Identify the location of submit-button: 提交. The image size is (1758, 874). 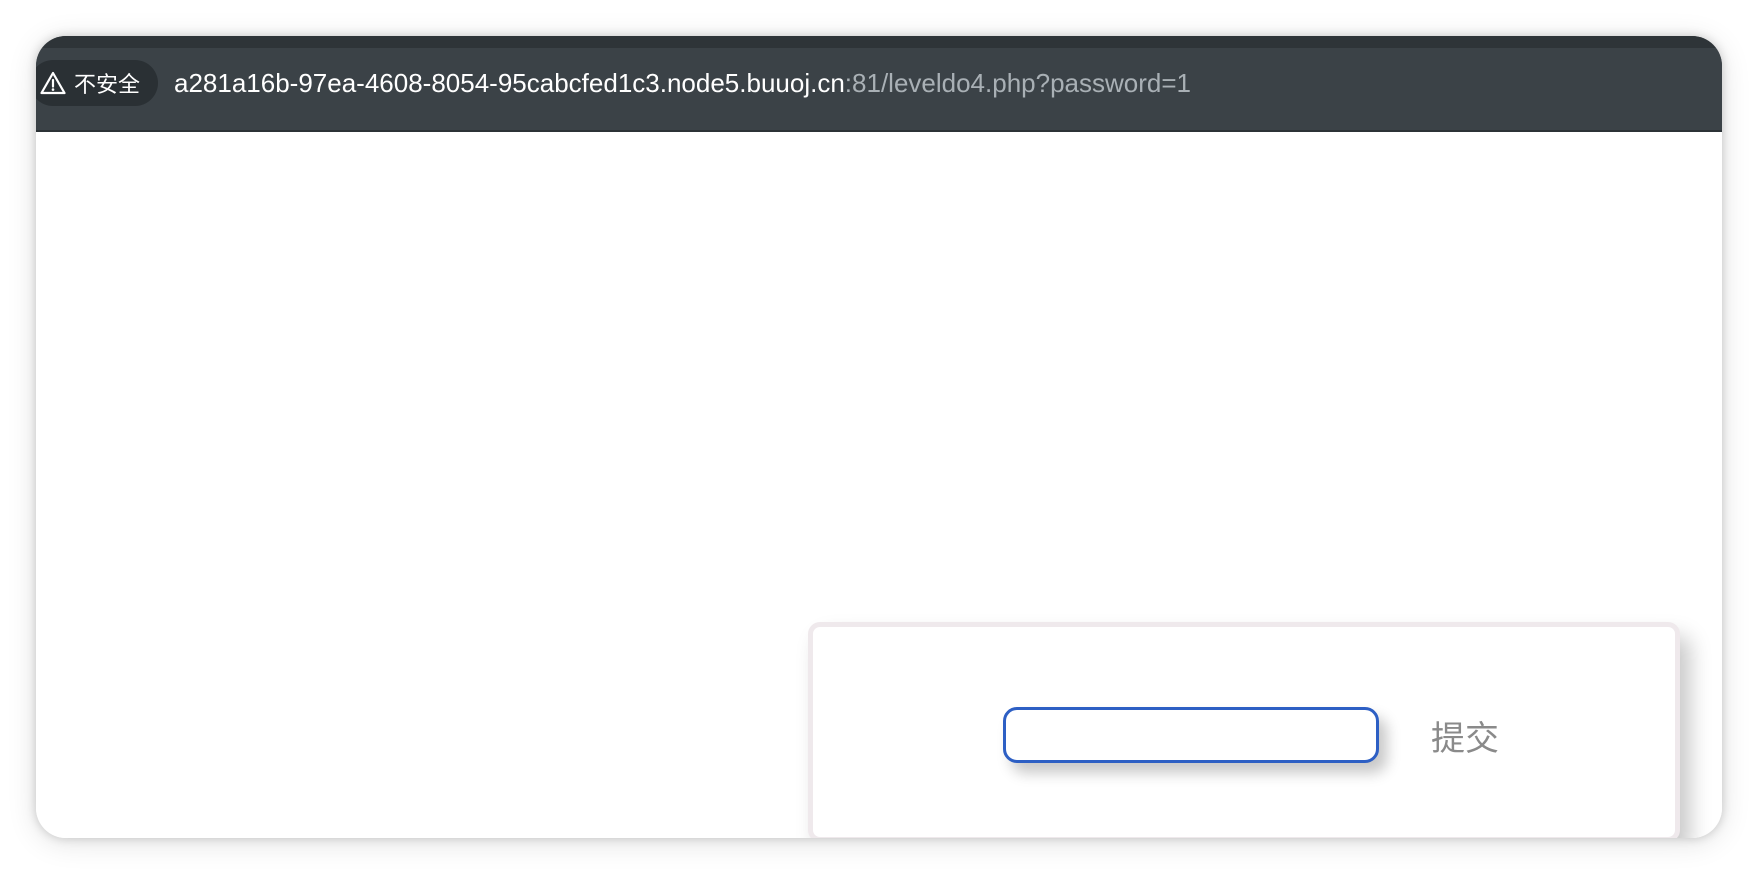
(1465, 735).